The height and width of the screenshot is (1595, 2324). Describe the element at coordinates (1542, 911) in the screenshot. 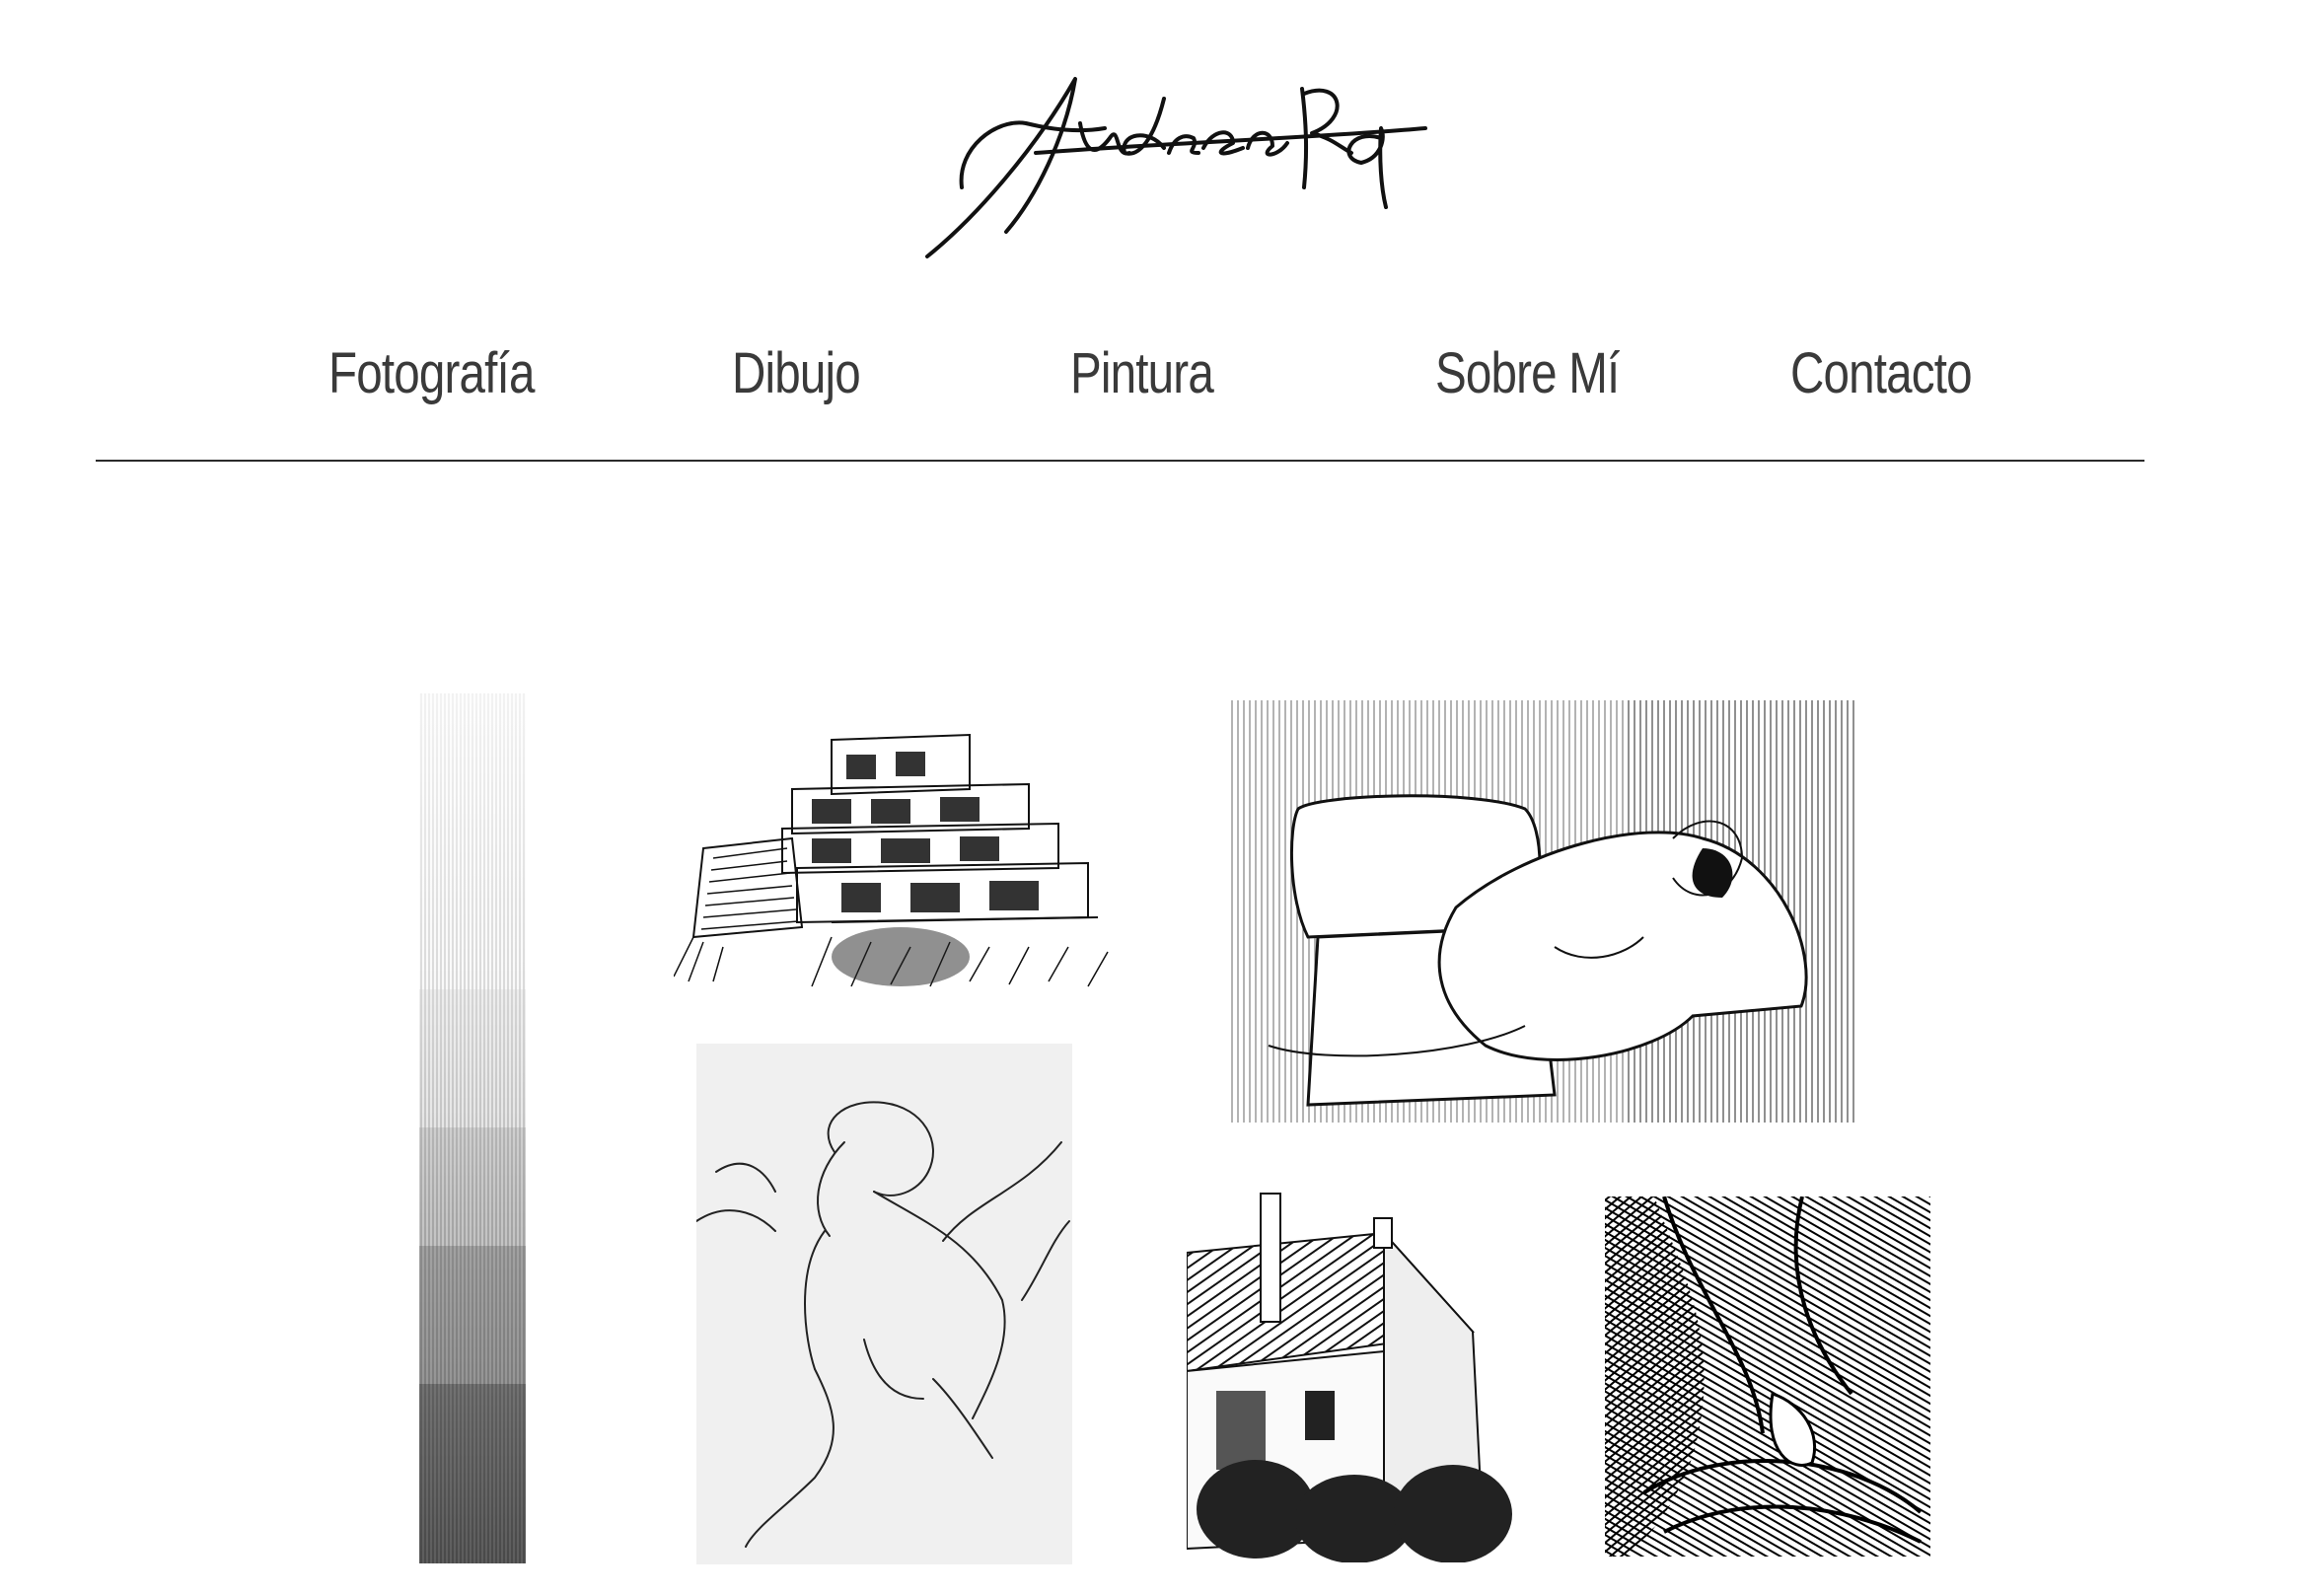

I see `gallery-item-reclining-figure` at that location.